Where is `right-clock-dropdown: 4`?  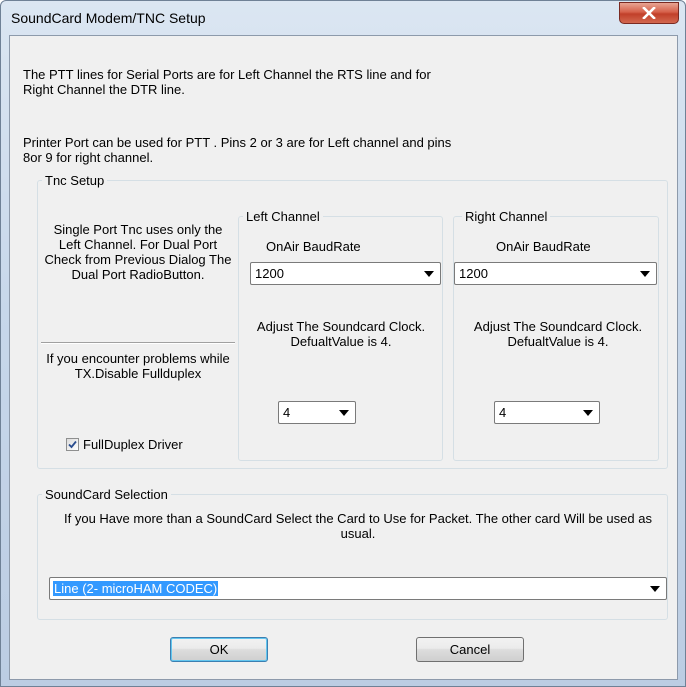 right-clock-dropdown: 4 is located at coordinates (547, 412).